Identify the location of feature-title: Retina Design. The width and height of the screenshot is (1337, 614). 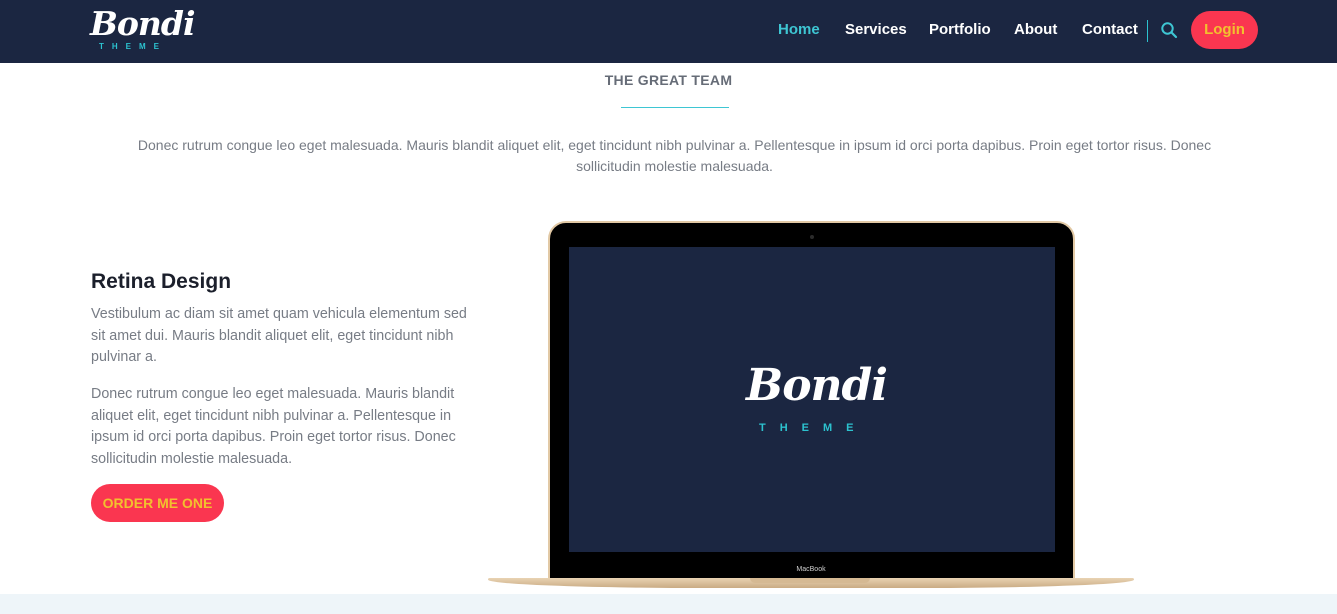
(161, 281).